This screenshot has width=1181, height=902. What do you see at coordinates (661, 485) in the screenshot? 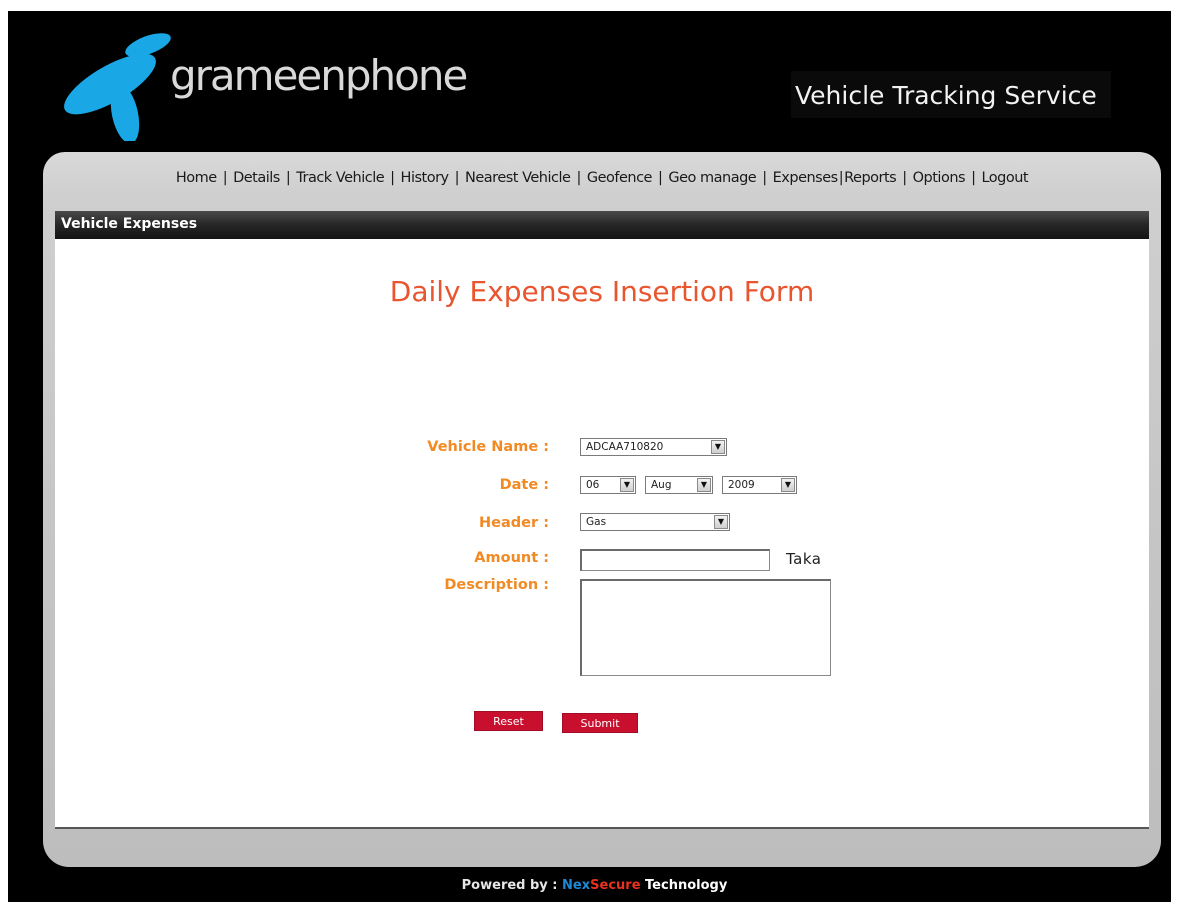
I see `date-month-value: Aug` at bounding box center [661, 485].